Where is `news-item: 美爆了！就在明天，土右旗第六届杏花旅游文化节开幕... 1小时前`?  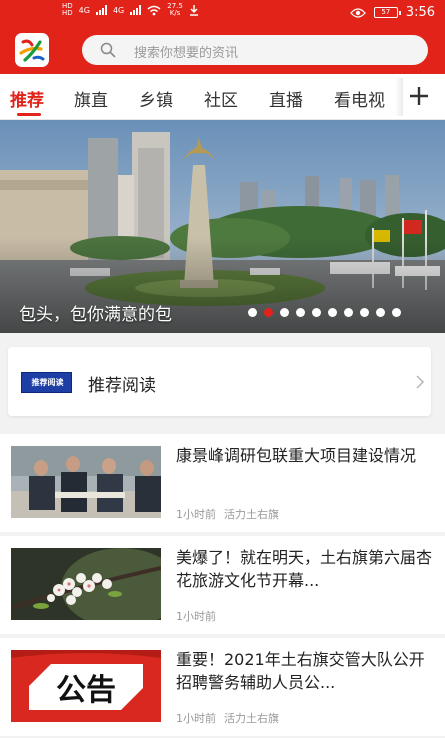
news-item: 美爆了！就在明天，土右旗第六届杏花旅游文化节开幕... 1小时前 is located at coordinates (222, 585).